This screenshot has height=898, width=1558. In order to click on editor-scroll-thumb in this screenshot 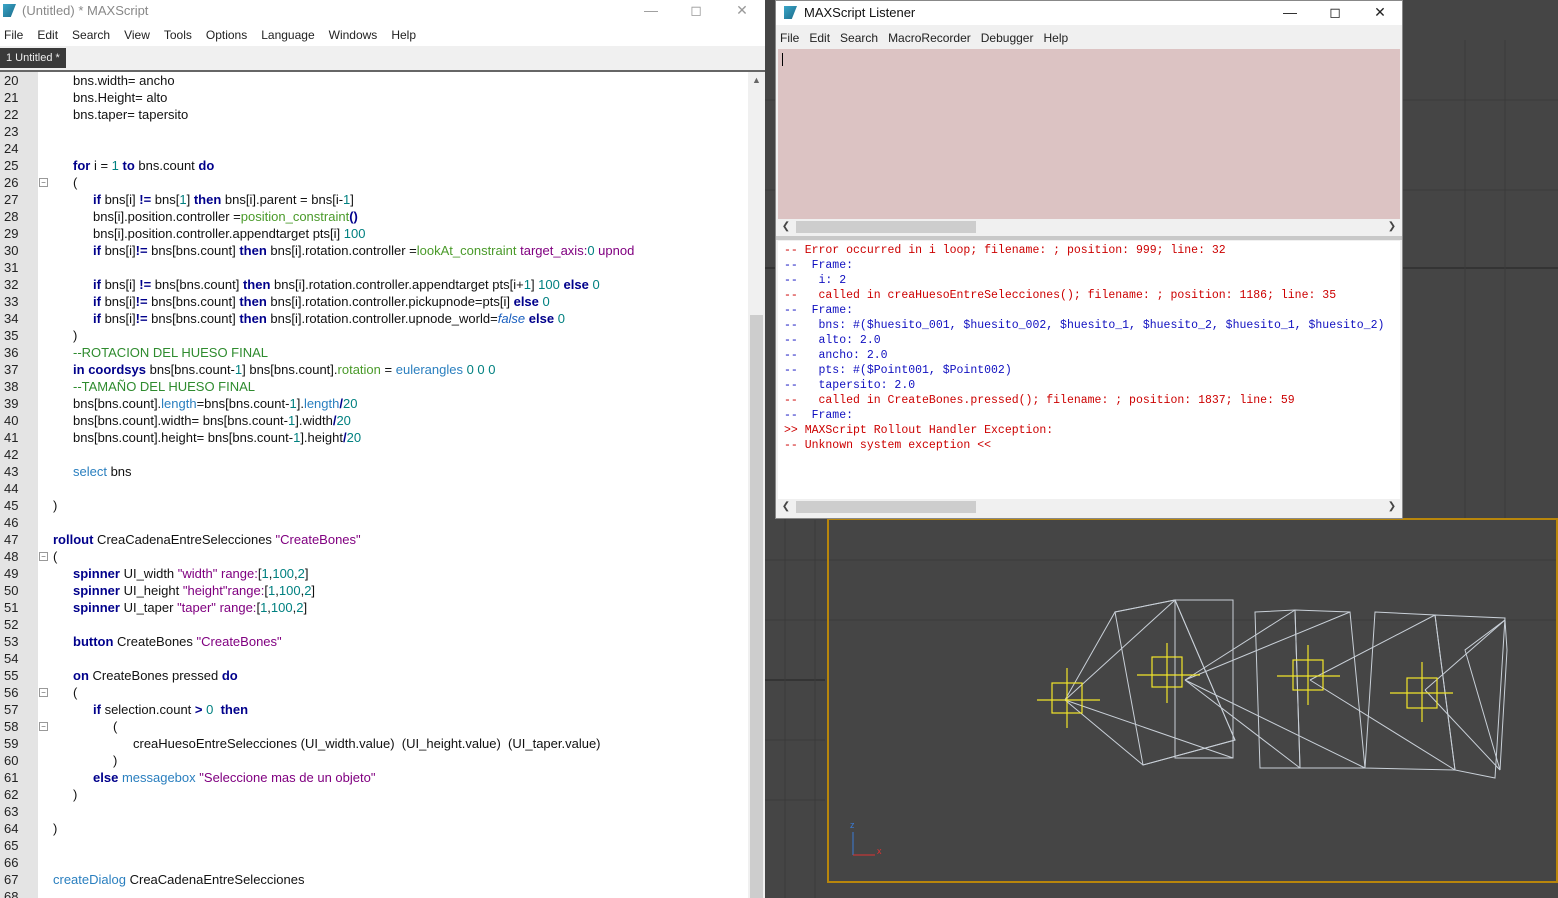, I will do `click(756, 606)`.